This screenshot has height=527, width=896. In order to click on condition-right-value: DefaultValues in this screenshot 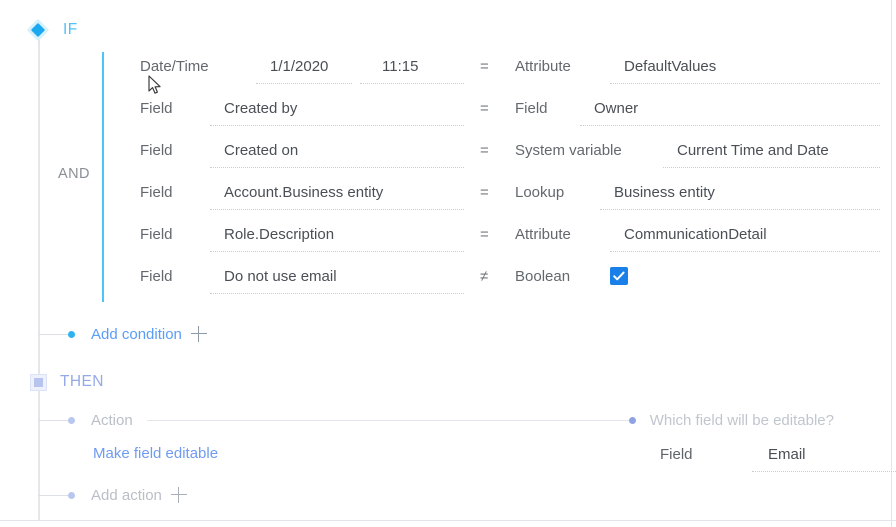, I will do `click(670, 66)`.